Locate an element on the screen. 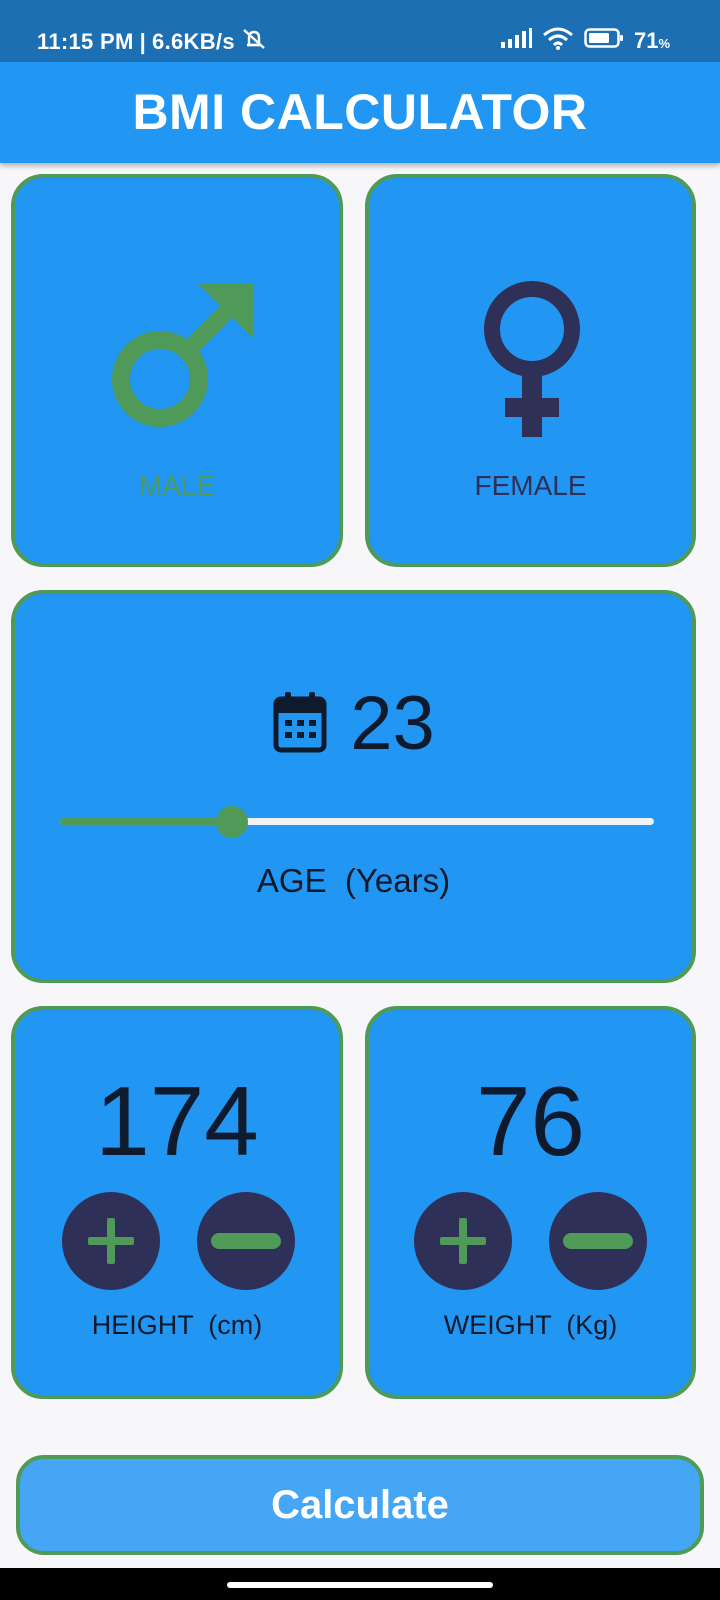 This screenshot has height=1600, width=720. battery-icon is located at coordinates (604, 41).